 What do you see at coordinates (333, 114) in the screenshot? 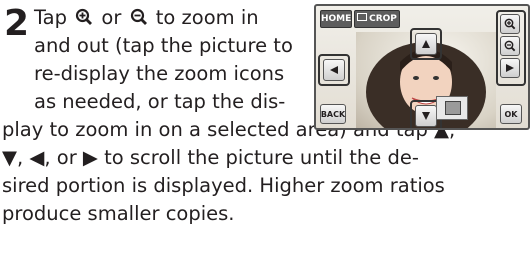
I see `back-button: BACK` at bounding box center [333, 114].